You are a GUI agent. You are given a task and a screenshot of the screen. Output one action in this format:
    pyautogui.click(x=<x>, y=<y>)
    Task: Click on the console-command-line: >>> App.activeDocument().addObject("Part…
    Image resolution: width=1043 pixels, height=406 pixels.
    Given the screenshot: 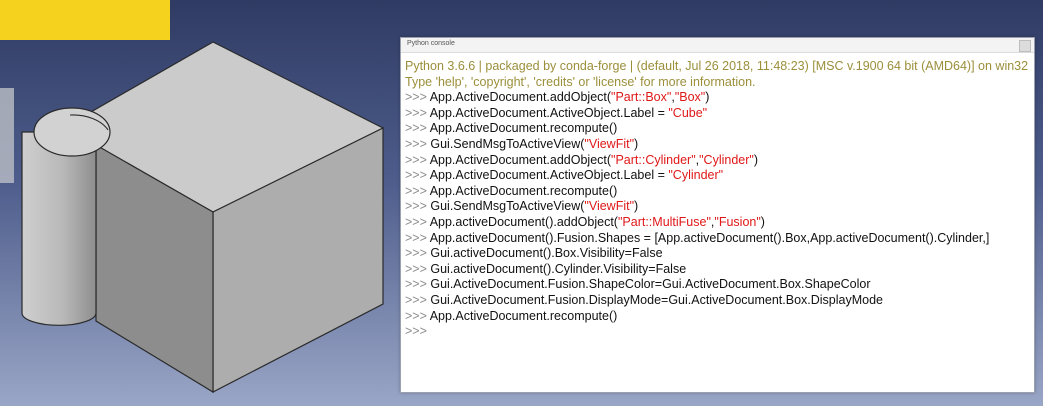 What is the action you would take?
    pyautogui.click(x=717, y=223)
    